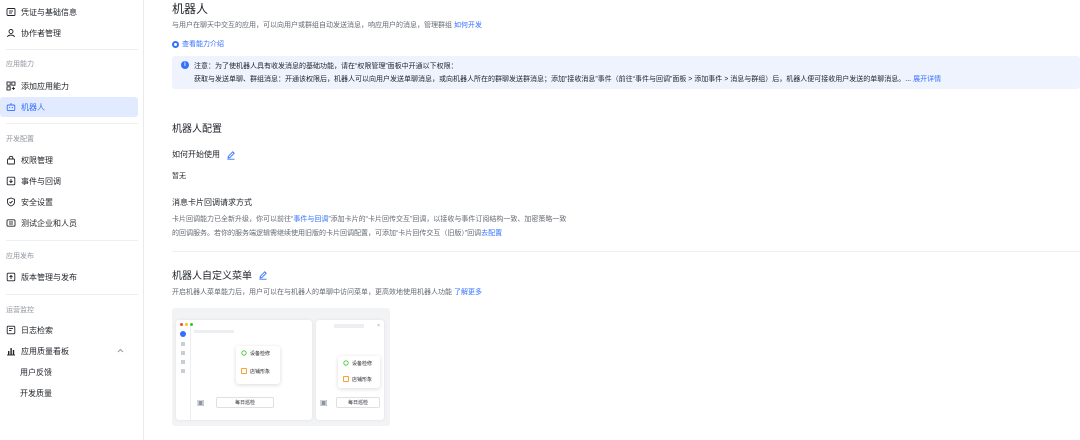 This screenshot has height=440, width=1080. Describe the element at coordinates (120, 351) in the screenshot. I see `chevron-up-icon` at that location.